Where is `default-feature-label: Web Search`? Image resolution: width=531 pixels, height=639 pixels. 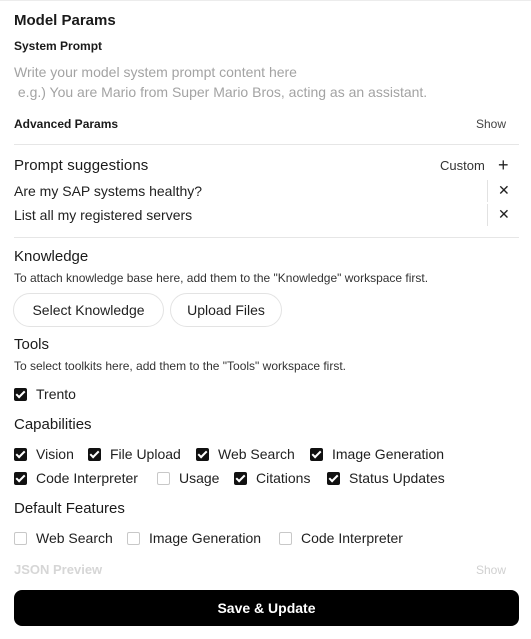
default-feature-label: Web Search is located at coordinates (74, 538).